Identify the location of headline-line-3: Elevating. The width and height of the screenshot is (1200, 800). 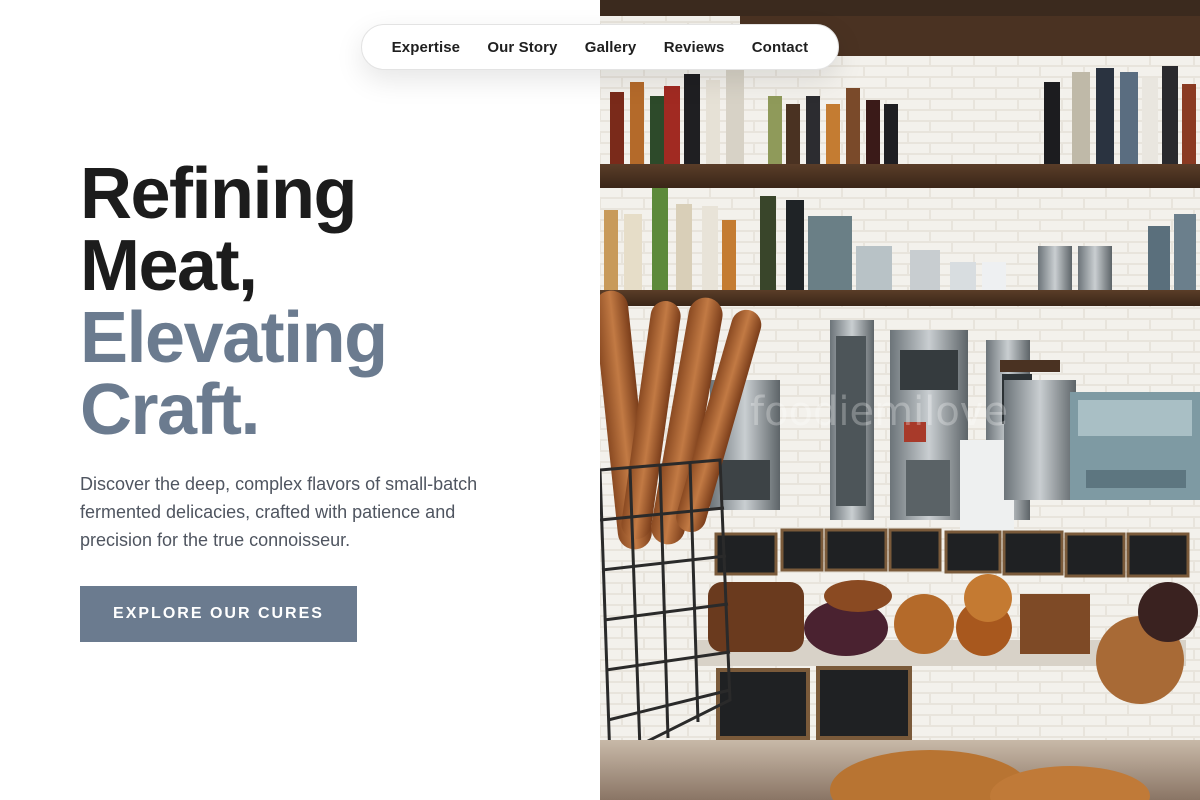
(234, 338).